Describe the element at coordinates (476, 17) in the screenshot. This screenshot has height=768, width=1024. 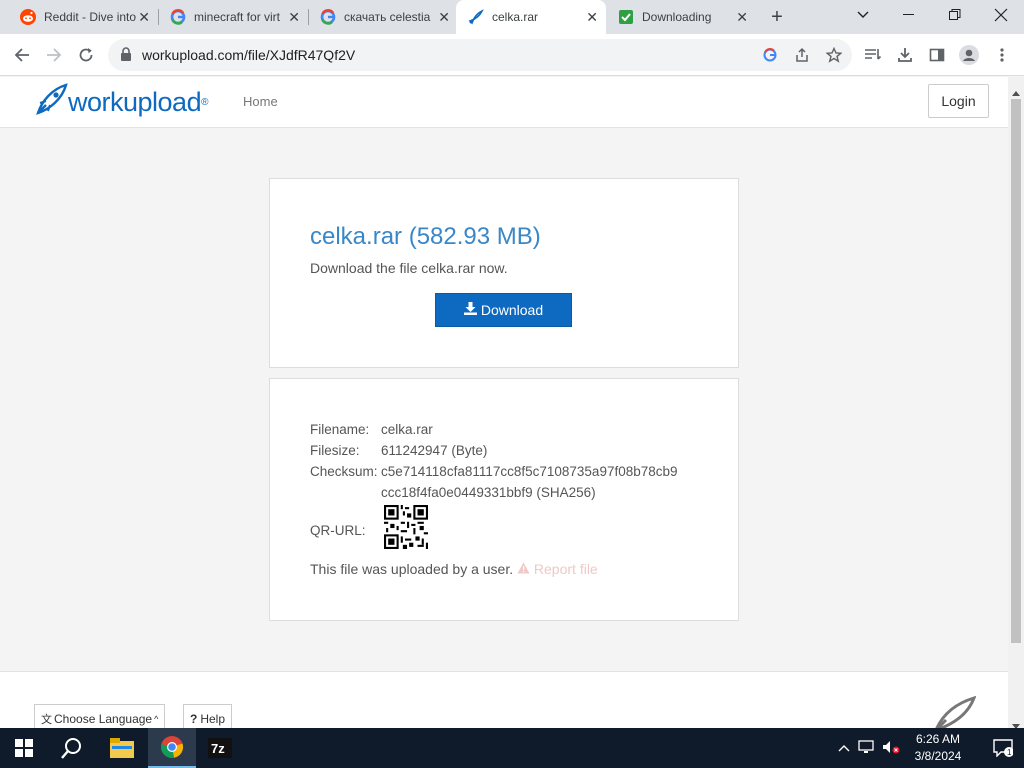
I see `workupload-icon` at that location.